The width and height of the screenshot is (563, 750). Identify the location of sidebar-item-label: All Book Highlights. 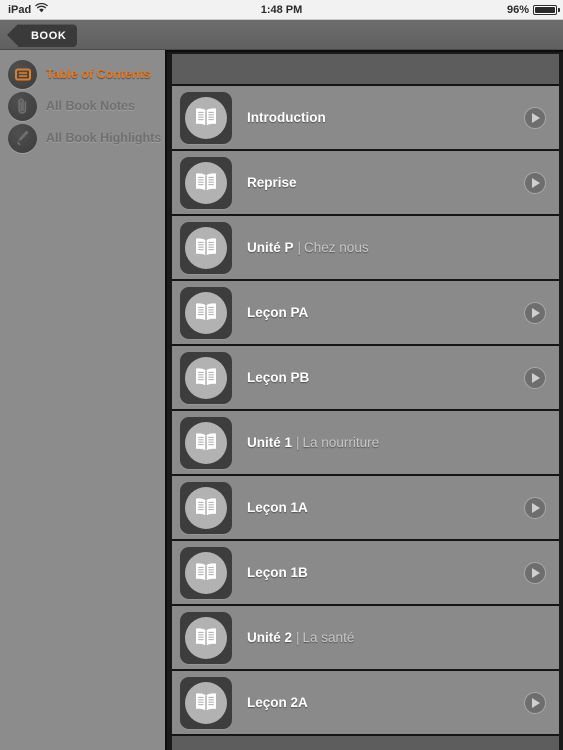
(104, 138).